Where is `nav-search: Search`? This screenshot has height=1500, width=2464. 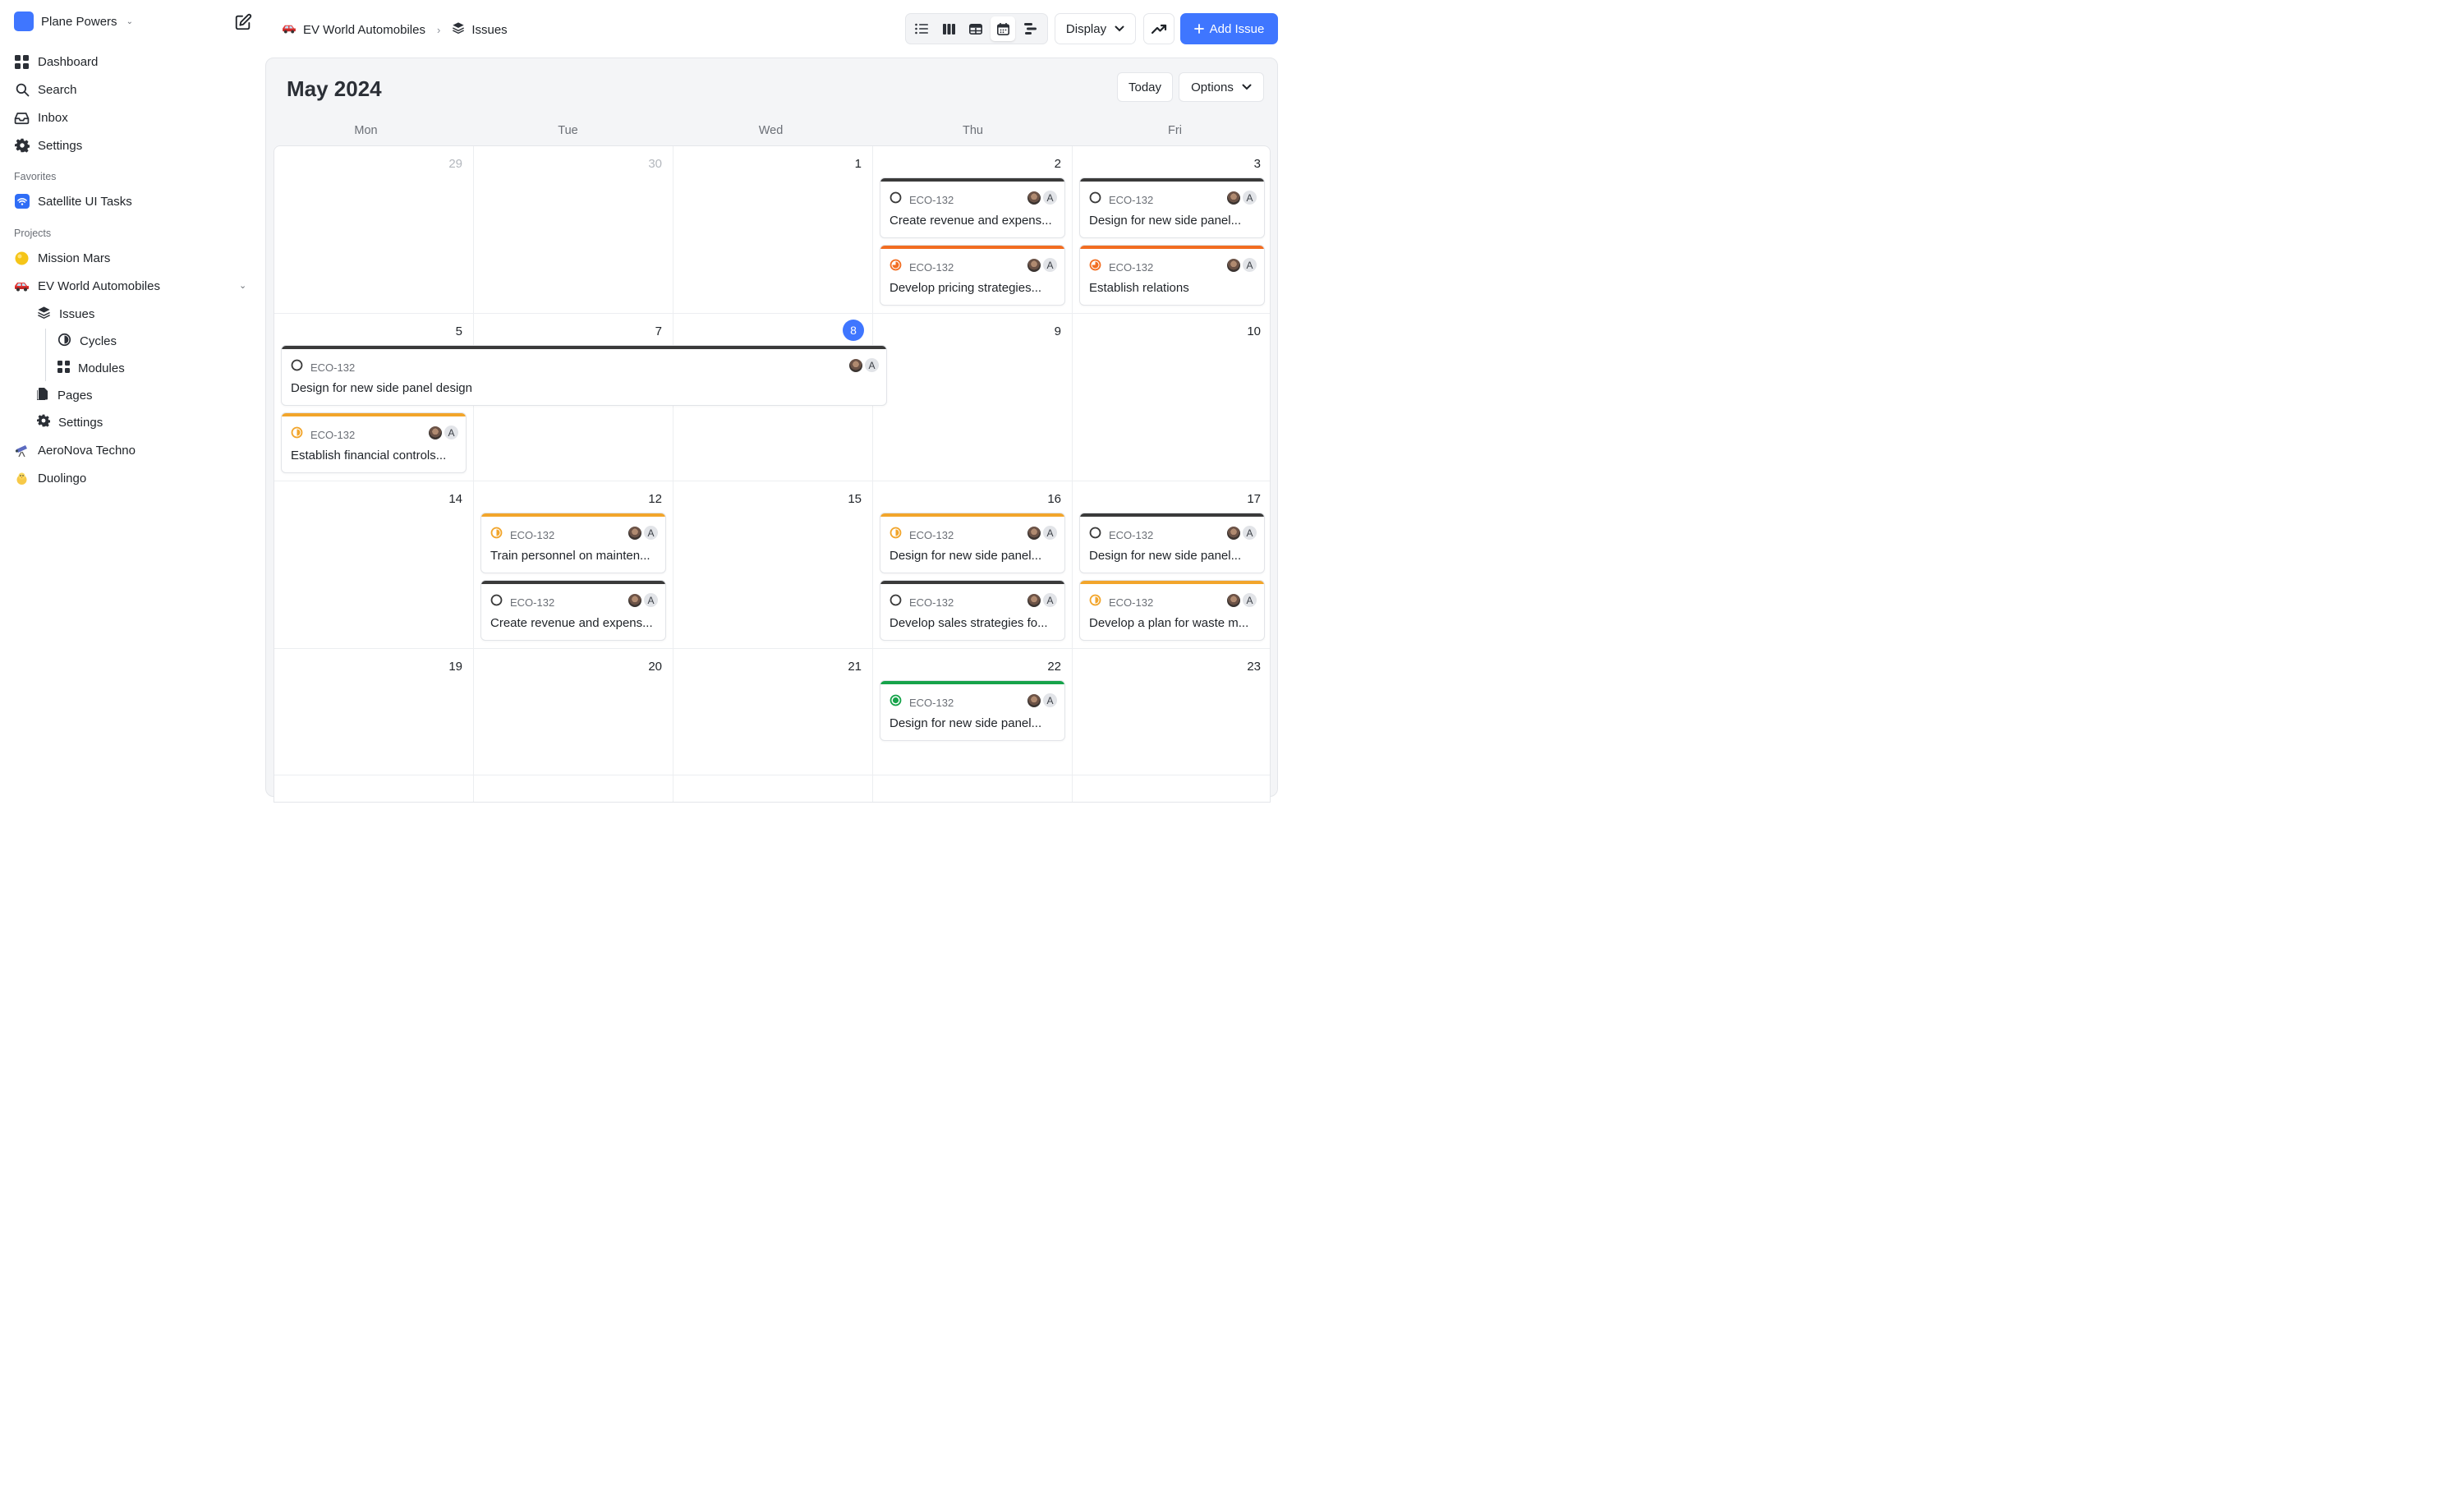
nav-search: Search is located at coordinates (45, 90).